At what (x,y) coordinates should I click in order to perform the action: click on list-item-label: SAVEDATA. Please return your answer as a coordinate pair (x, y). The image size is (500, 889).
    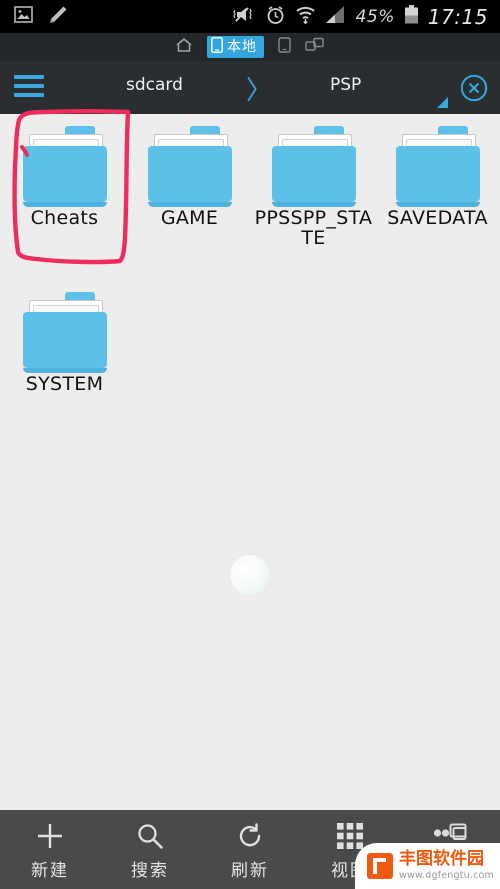
    Looking at the image, I should click on (437, 218).